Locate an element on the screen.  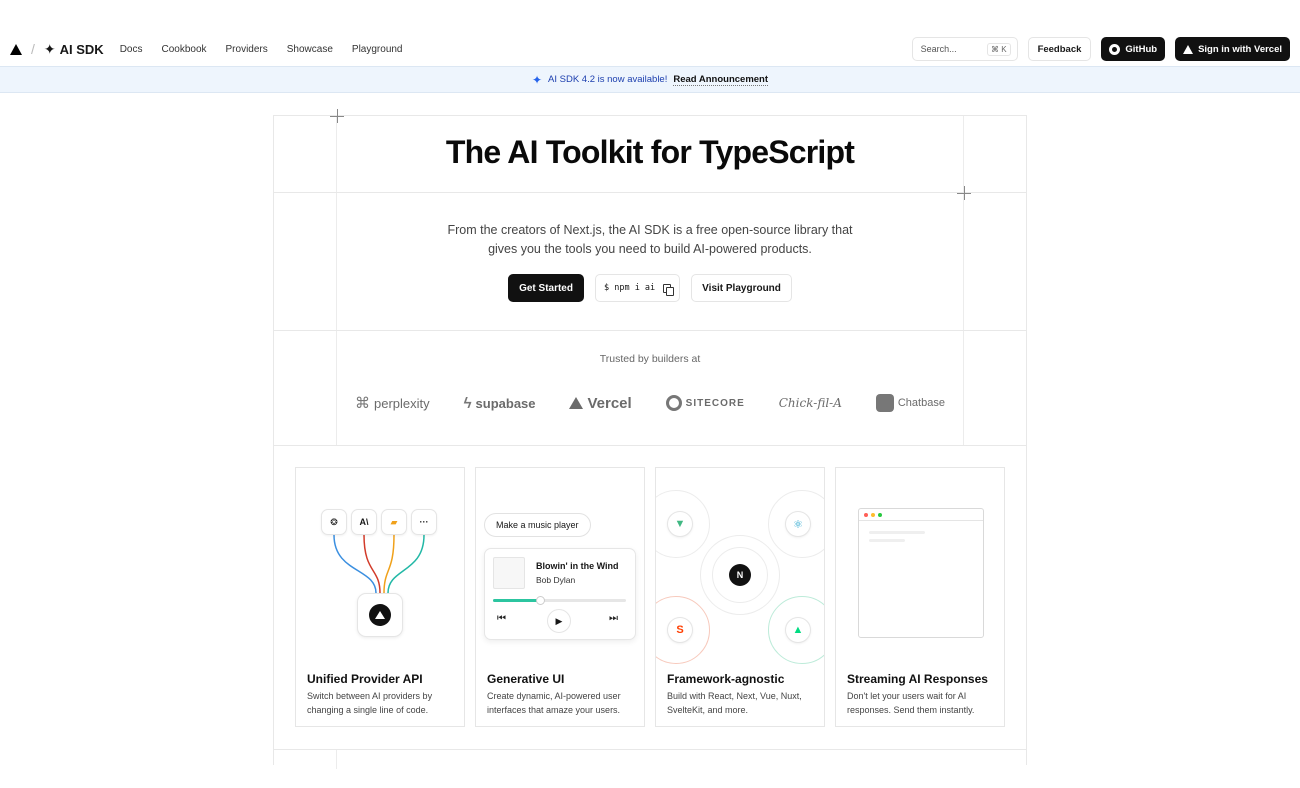
ai-sdk-hub is located at coordinates (380, 615).